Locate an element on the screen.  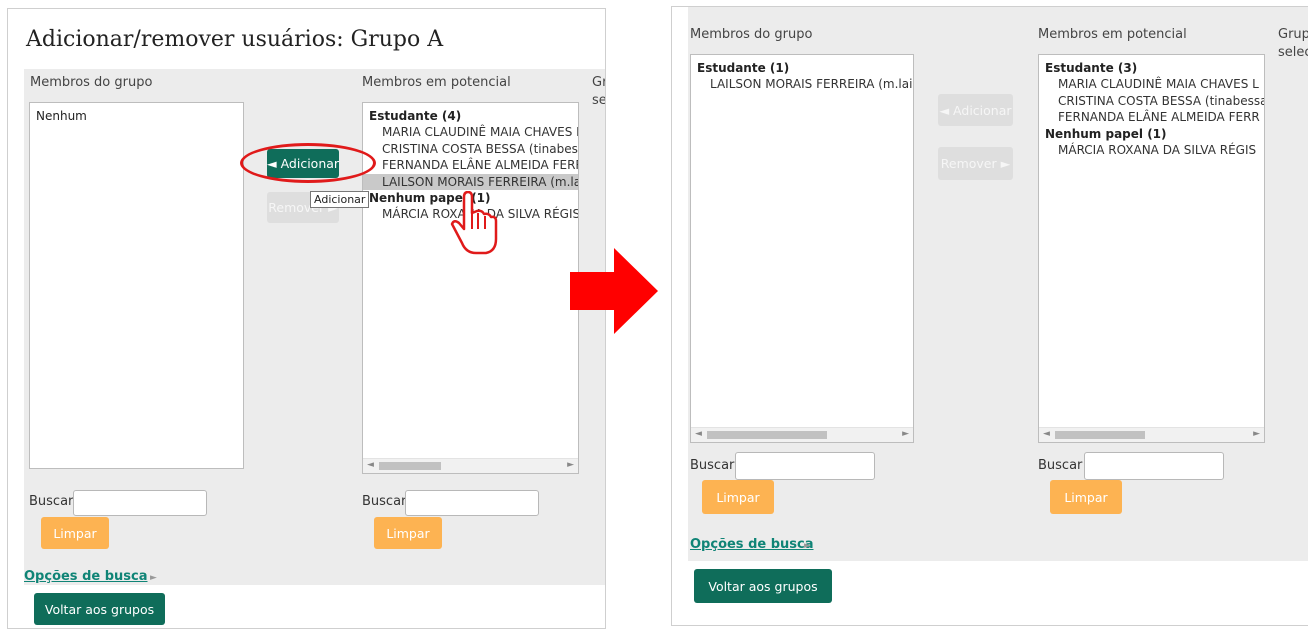
list-item: Nenhum is located at coordinates (136, 116).